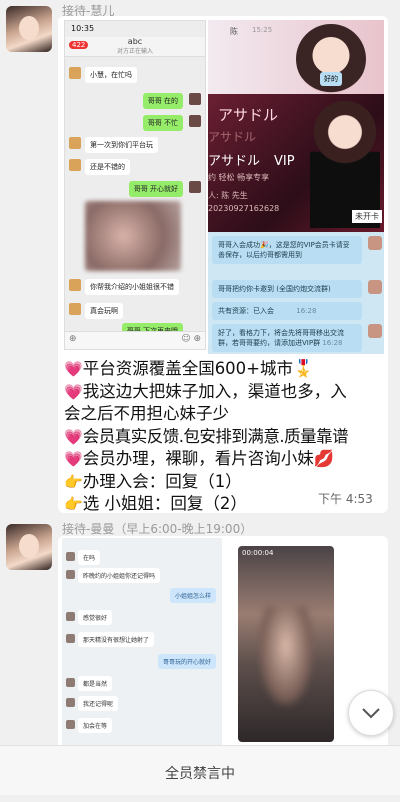 Image resolution: width=400 pixels, height=802 pixels. What do you see at coordinates (83, 28) in the screenshot?
I see `phone-status-time: 10:35` at bounding box center [83, 28].